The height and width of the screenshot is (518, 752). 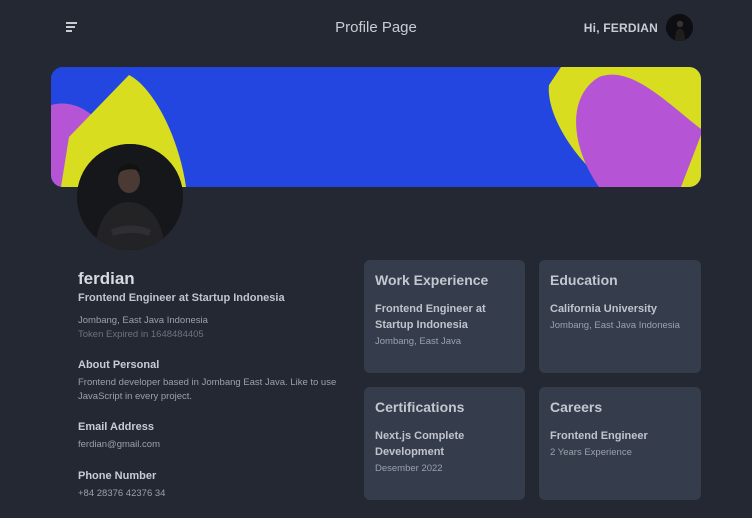 I want to click on card-subtitle: California University, so click(x=603, y=309).